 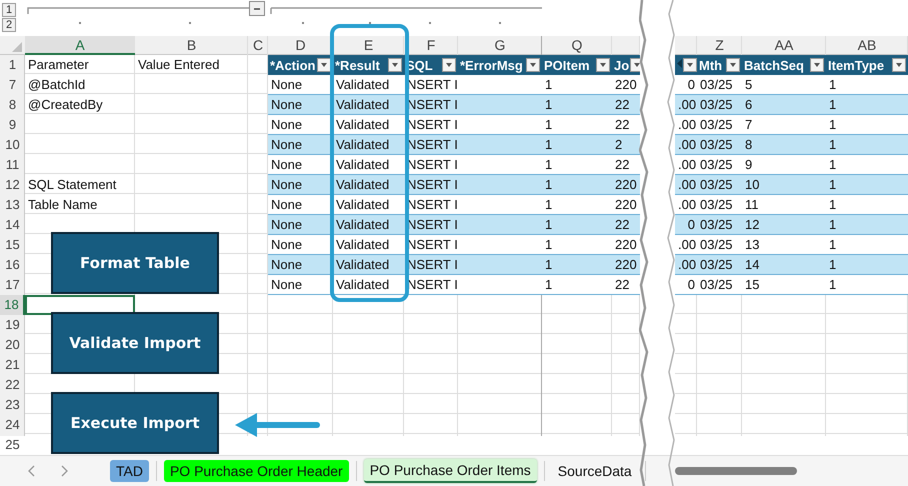 I want to click on row-number: 23, so click(x=12, y=405).